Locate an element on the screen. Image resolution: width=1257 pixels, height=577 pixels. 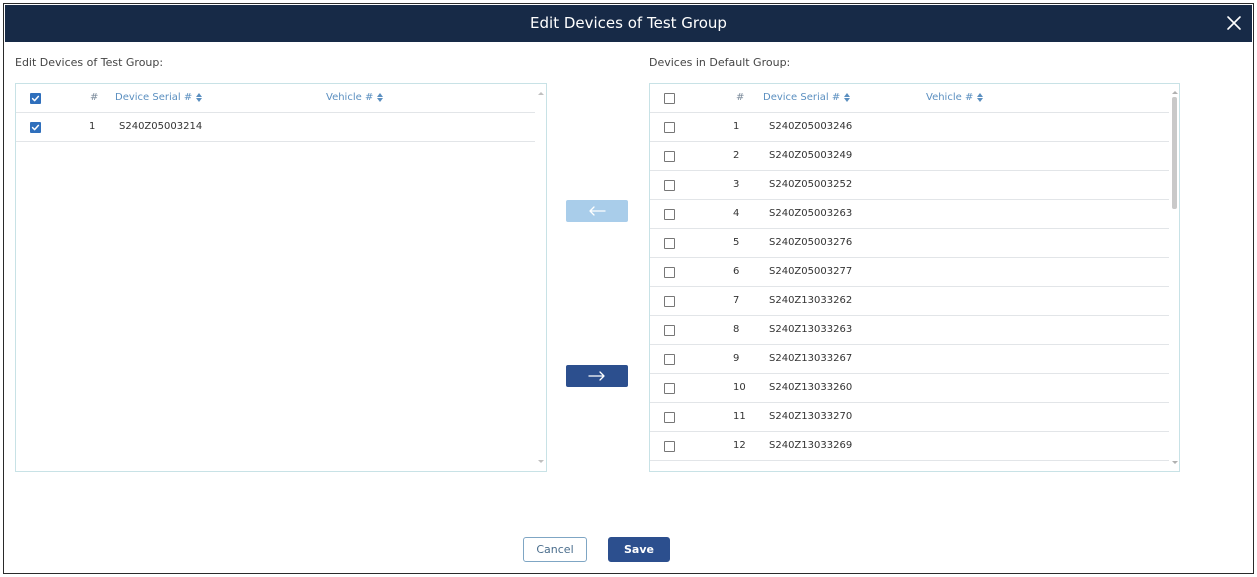
arrow-left-icon is located at coordinates (597, 211).